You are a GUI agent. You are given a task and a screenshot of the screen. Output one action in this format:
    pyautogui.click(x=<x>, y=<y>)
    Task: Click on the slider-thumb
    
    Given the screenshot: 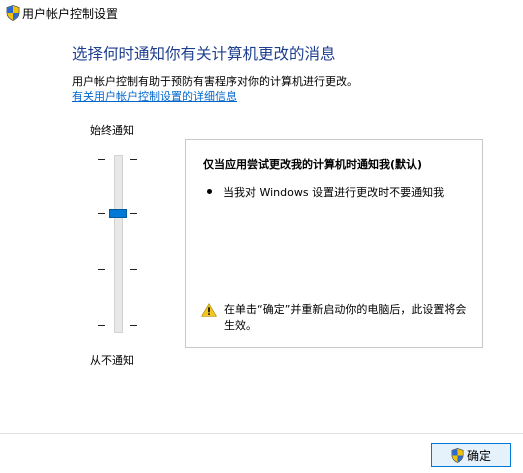 What is the action you would take?
    pyautogui.click(x=118, y=213)
    